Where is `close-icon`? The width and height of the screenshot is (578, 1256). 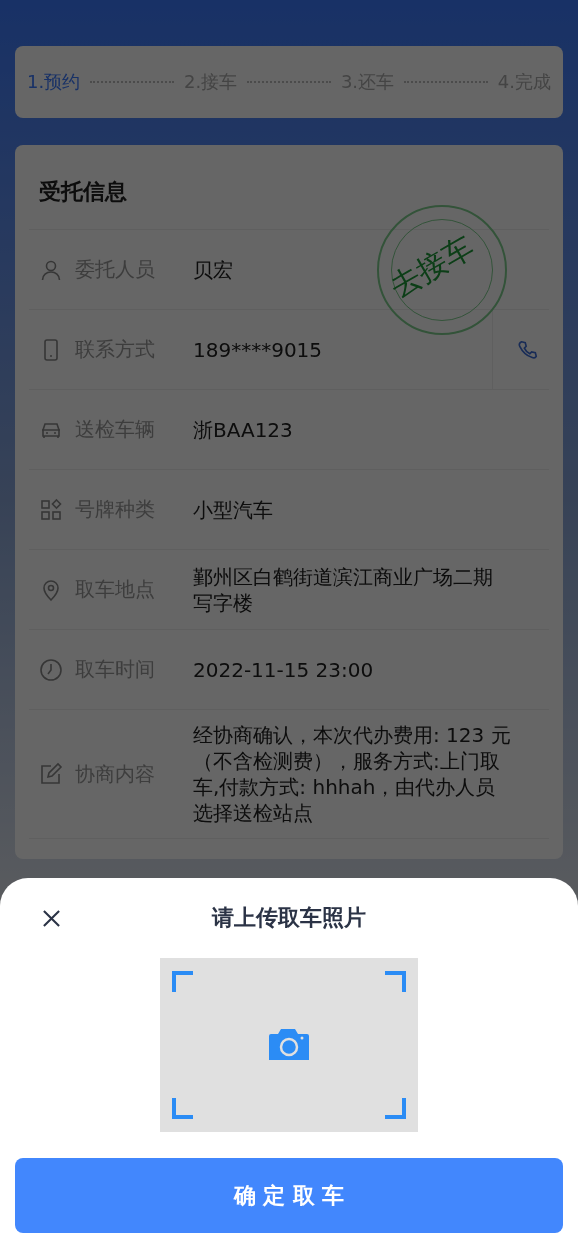 close-icon is located at coordinates (51, 918).